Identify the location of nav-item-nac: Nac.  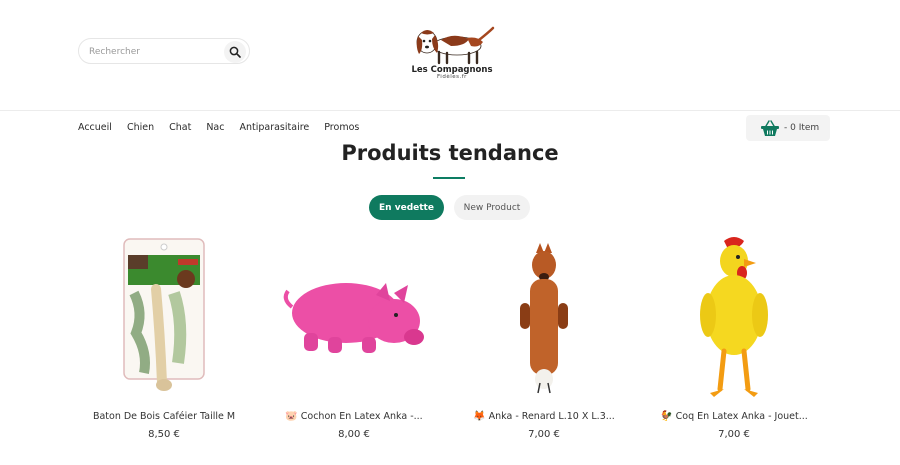
(215, 129).